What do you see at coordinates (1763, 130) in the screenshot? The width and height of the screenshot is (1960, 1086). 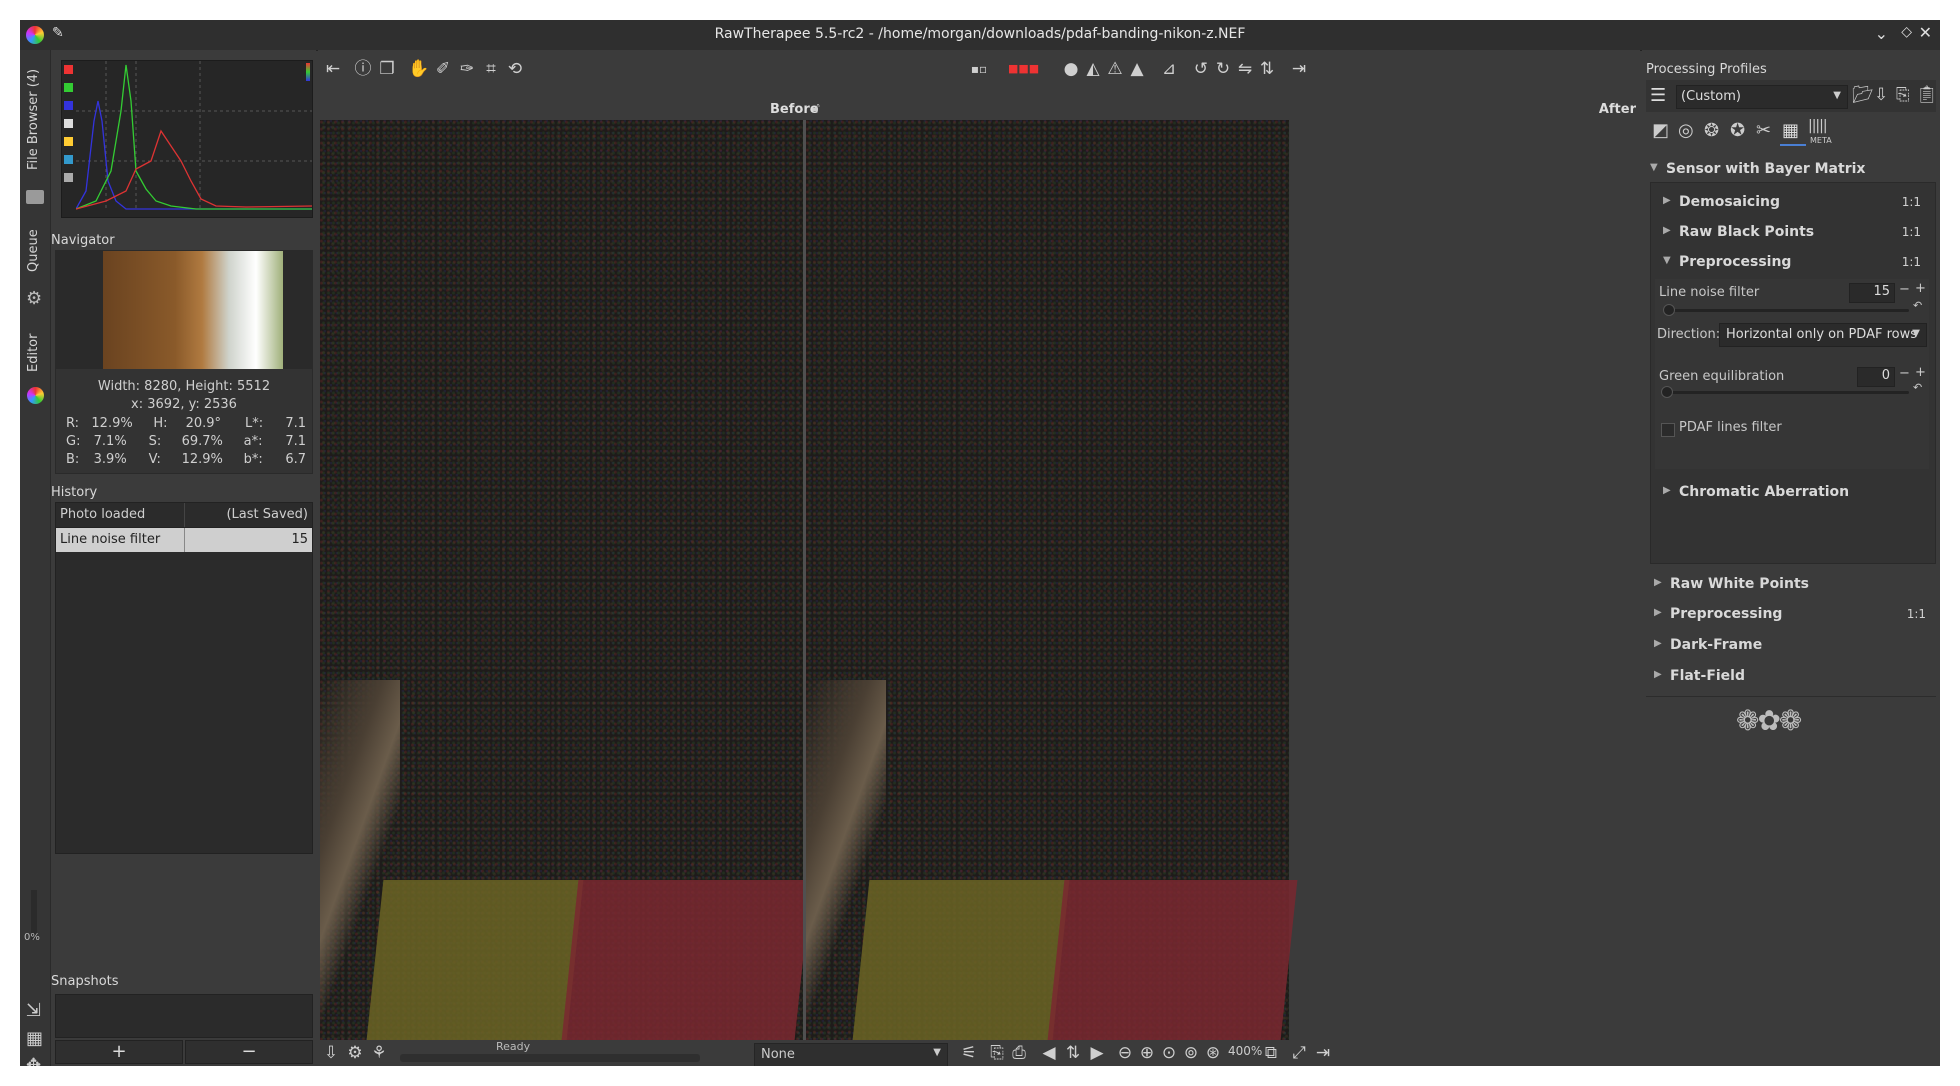 I see `tab-transform-icon: ✂` at bounding box center [1763, 130].